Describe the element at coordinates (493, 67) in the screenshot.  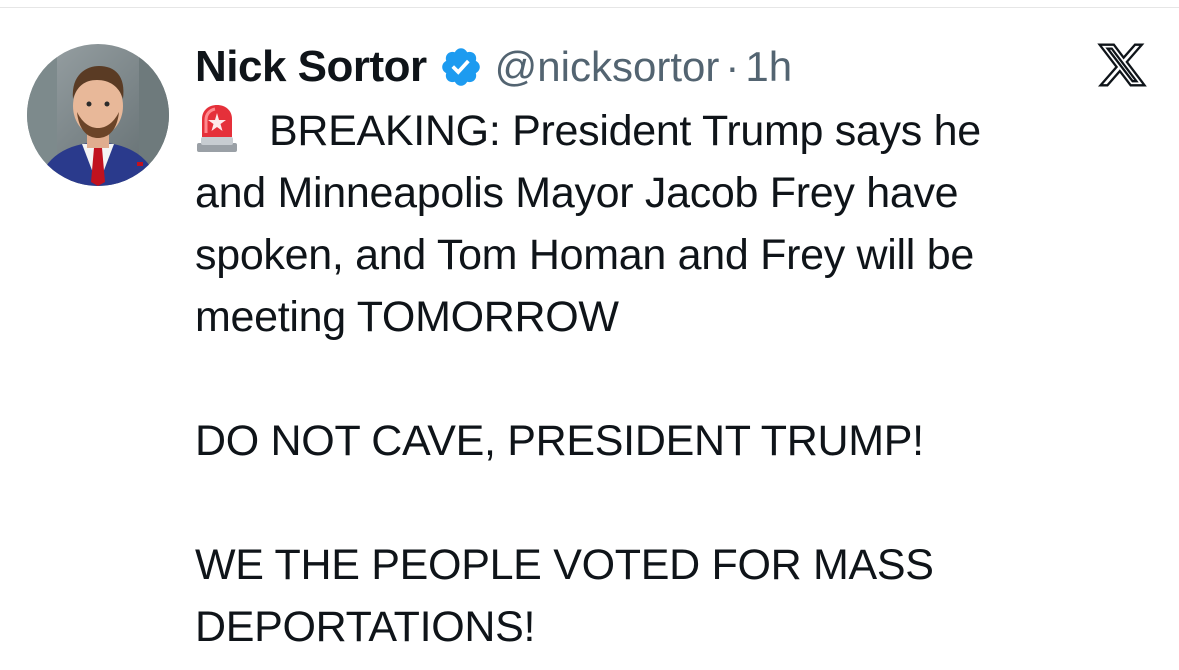
I see `tweet-header: Nick Sortor @nicksortor · 1h` at that location.